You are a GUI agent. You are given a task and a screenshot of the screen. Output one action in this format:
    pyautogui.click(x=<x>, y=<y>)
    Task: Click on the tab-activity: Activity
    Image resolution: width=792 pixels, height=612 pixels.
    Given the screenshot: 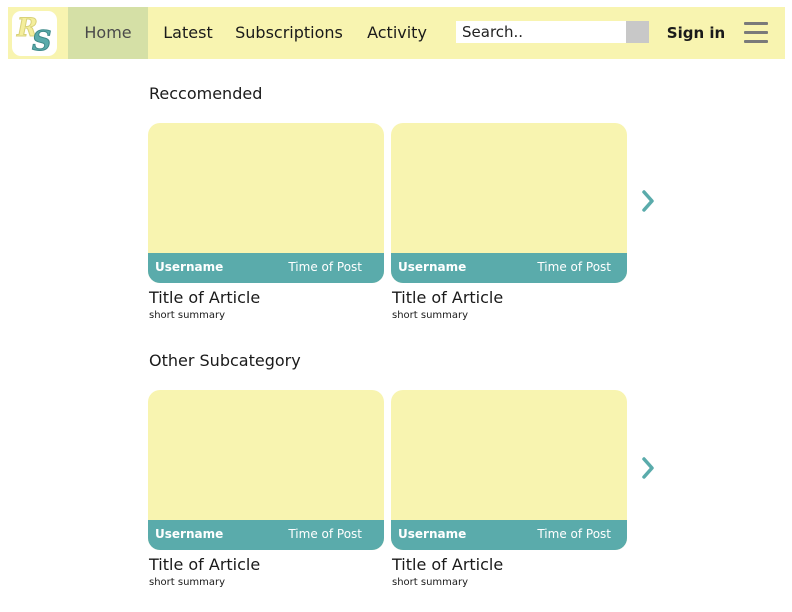 What is the action you would take?
    pyautogui.click(x=397, y=33)
    